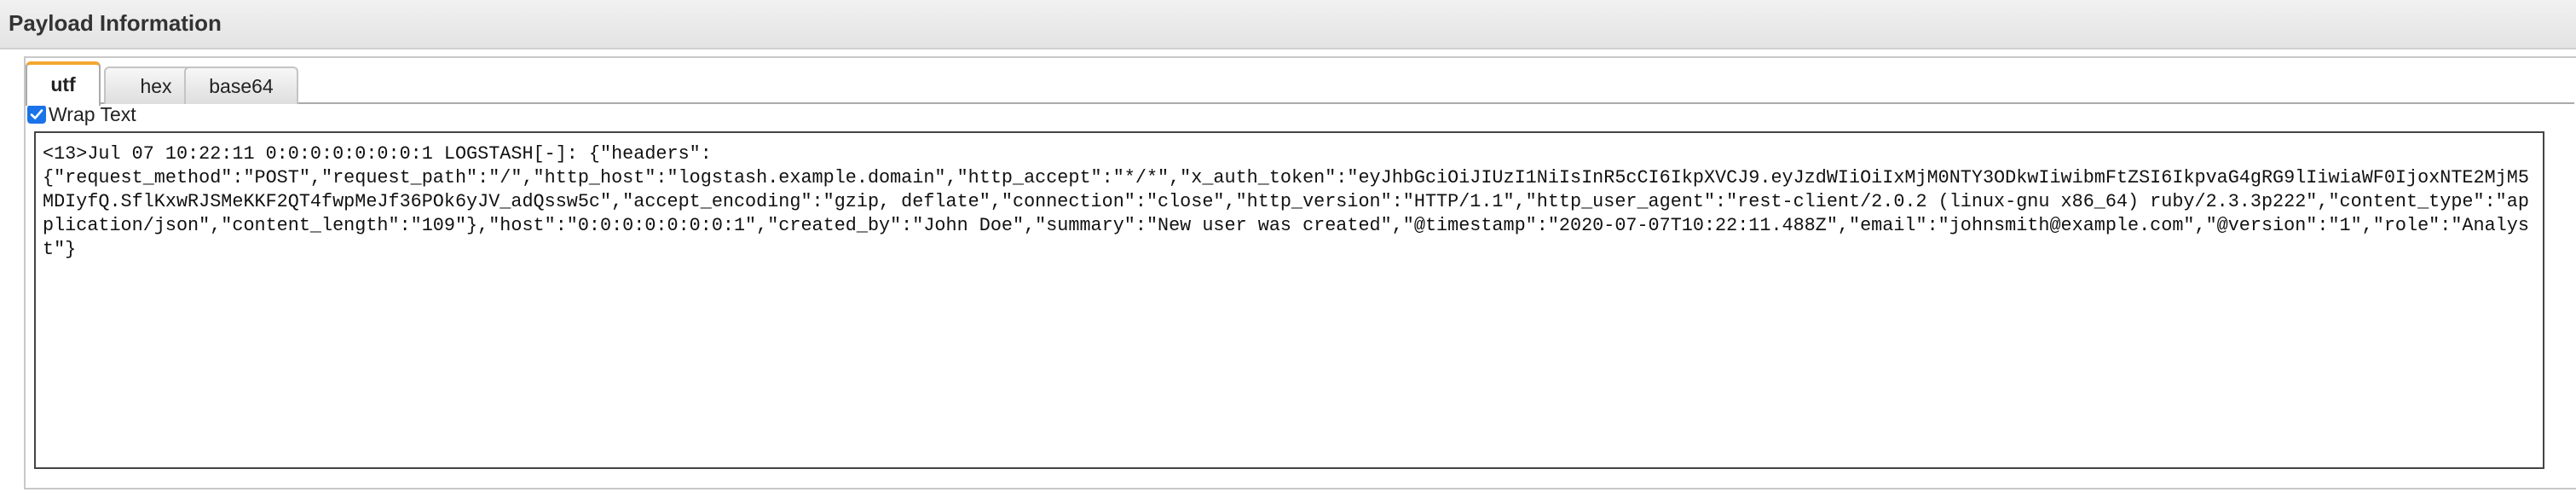 The height and width of the screenshot is (498, 2576). I want to click on tab-strip-divider, so click(1300, 103).